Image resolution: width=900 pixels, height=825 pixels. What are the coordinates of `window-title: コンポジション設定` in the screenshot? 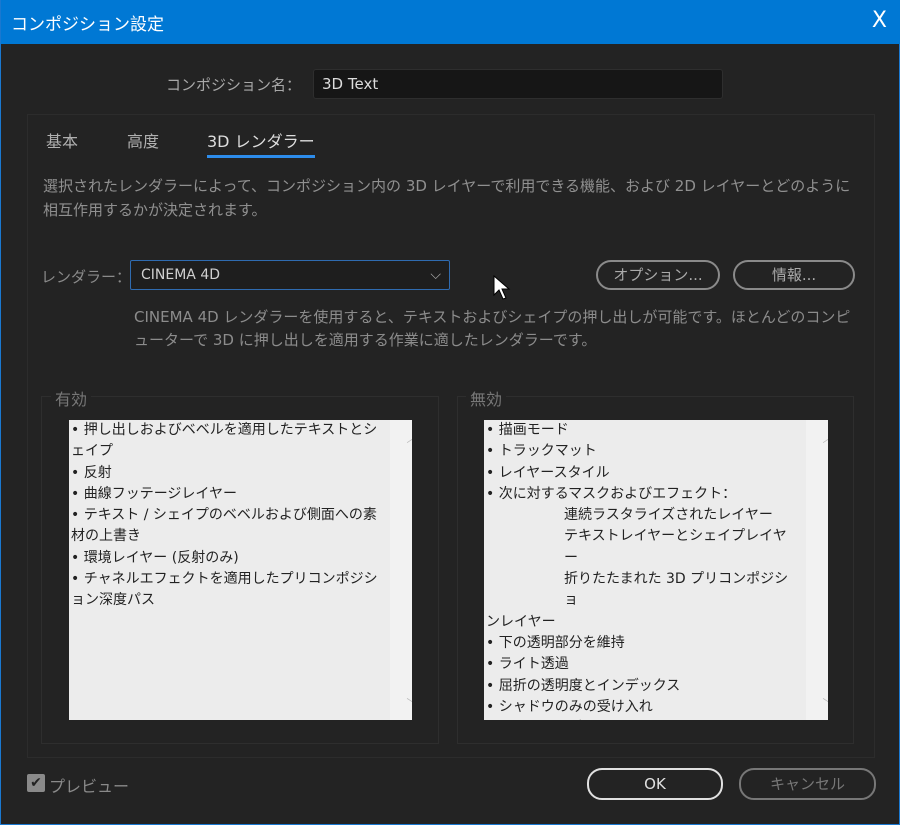 It's located at (87, 24).